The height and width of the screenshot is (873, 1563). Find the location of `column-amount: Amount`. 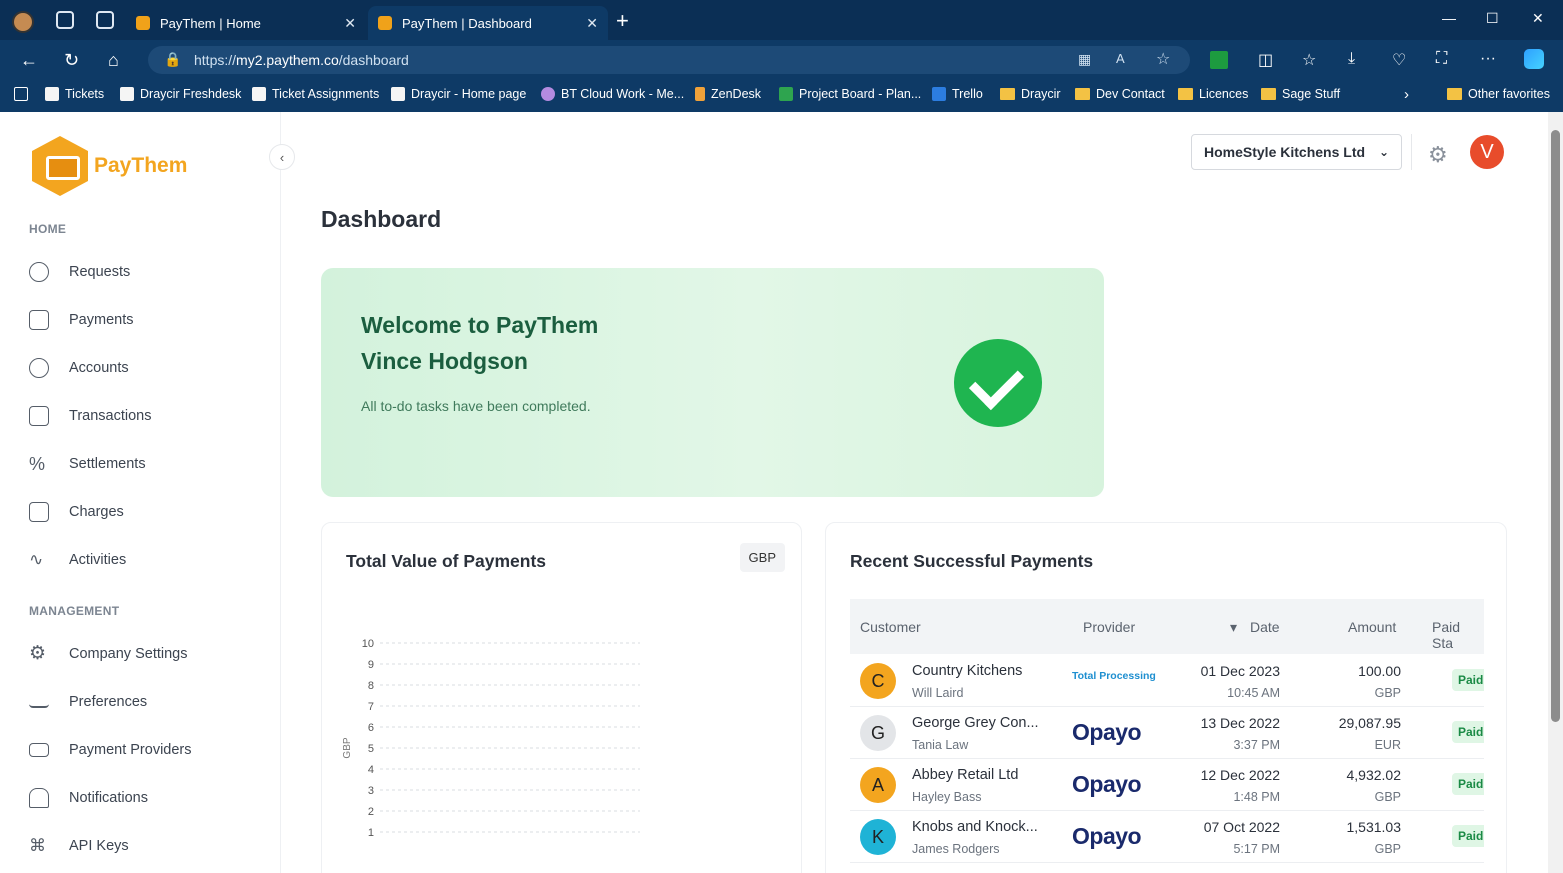

column-amount: Amount is located at coordinates (1372, 627).